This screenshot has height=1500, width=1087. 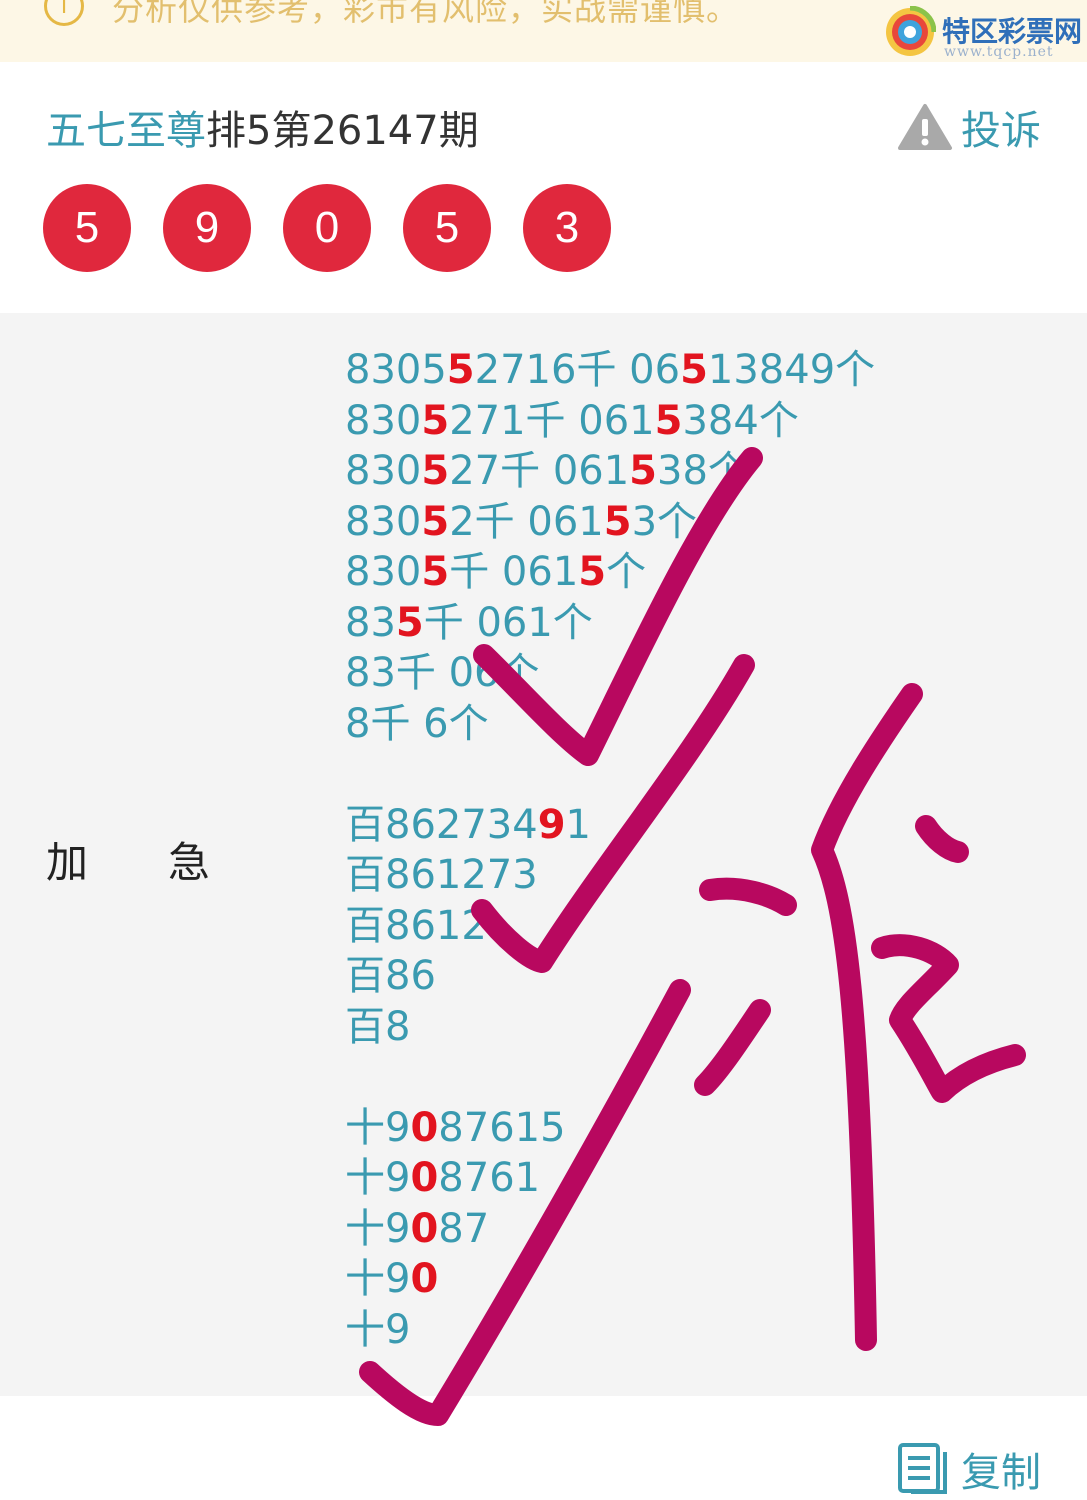 What do you see at coordinates (526, 521) in the screenshot?
I see `prediction-text: 2千 061` at bounding box center [526, 521].